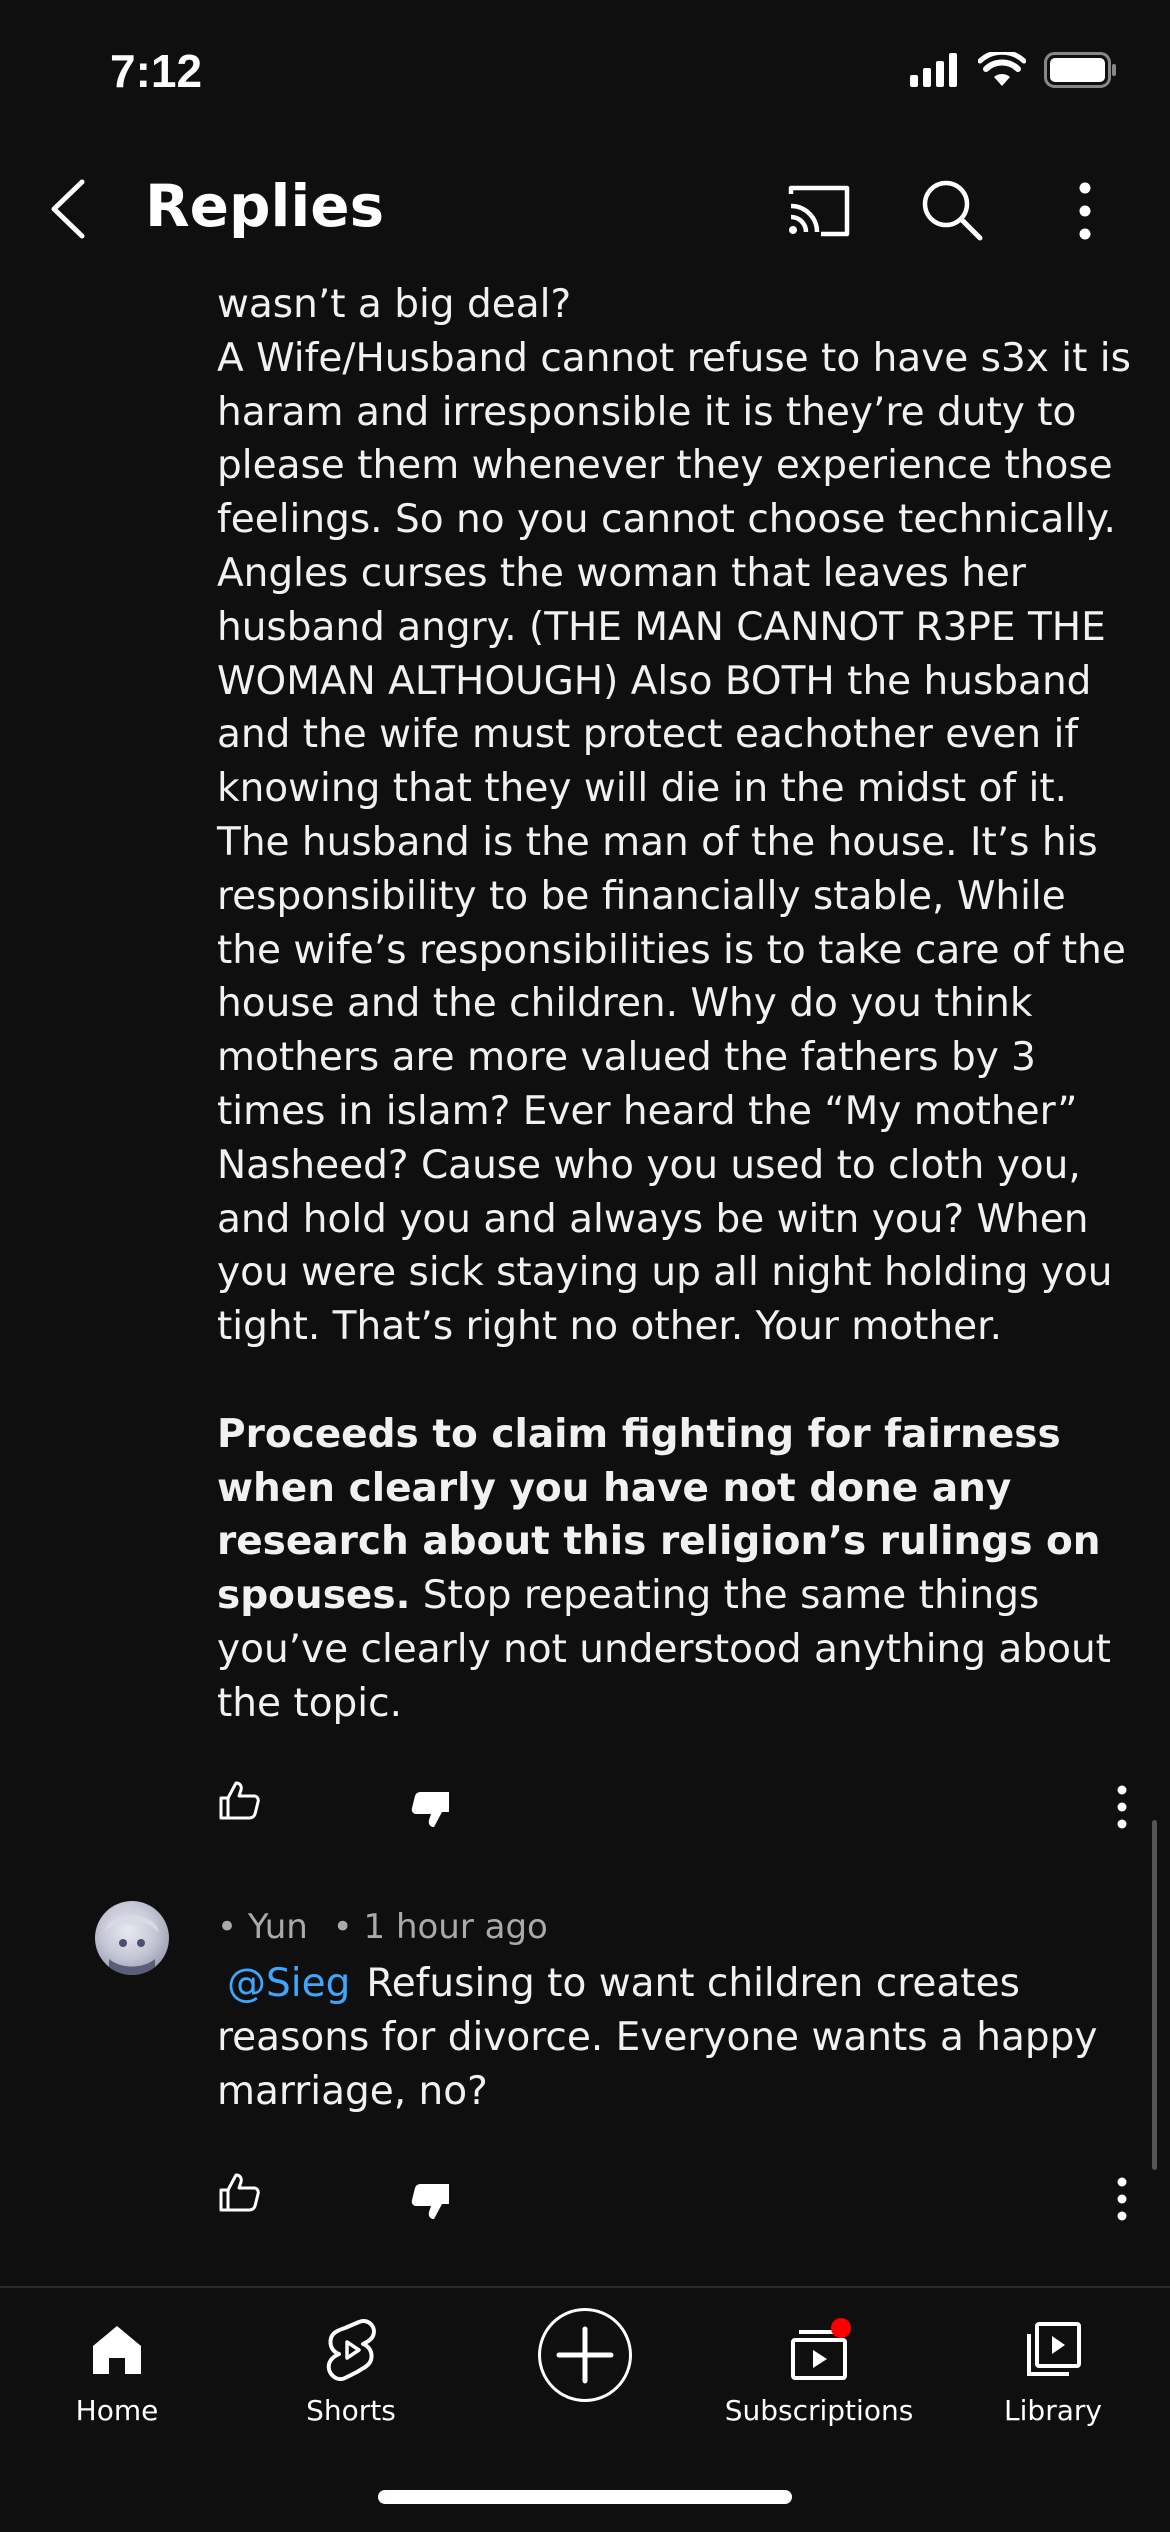 The image size is (1170, 2532). I want to click on status-icons, so click(1014, 70).